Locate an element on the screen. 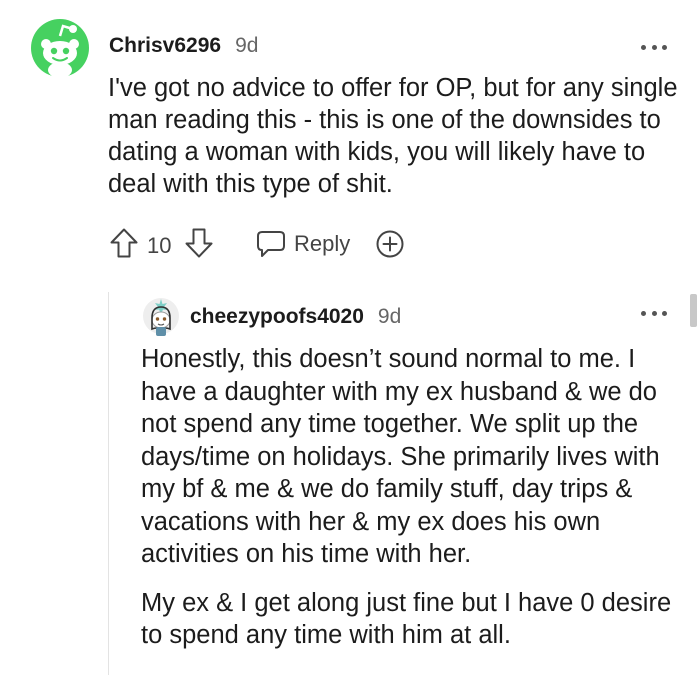 The image size is (700, 675). award-plus-icon is located at coordinates (390, 244).